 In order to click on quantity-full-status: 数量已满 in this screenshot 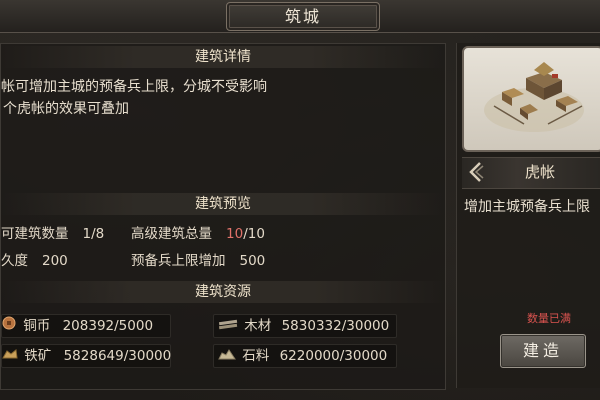, I will do `click(549, 318)`.